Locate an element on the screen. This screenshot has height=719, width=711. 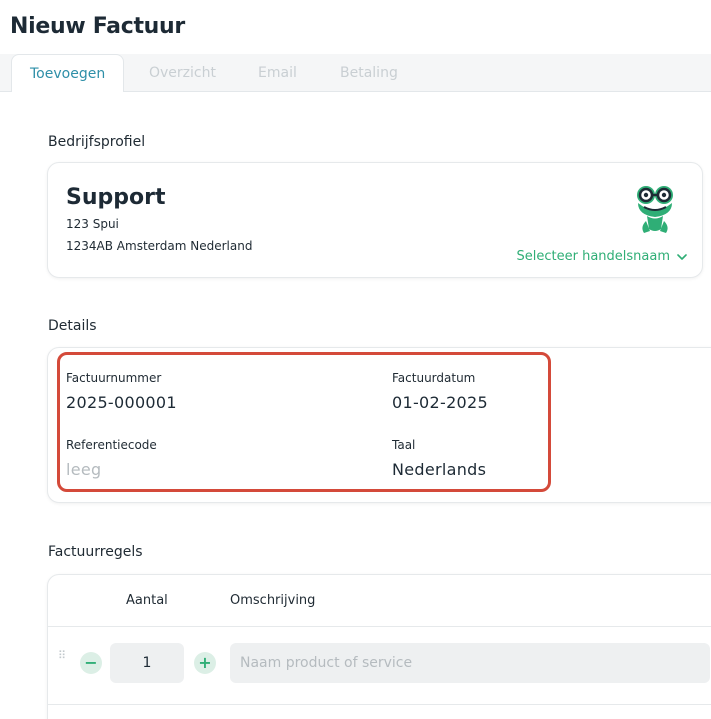
company-section-label: Bedrijfsprofiel is located at coordinates (97, 142).